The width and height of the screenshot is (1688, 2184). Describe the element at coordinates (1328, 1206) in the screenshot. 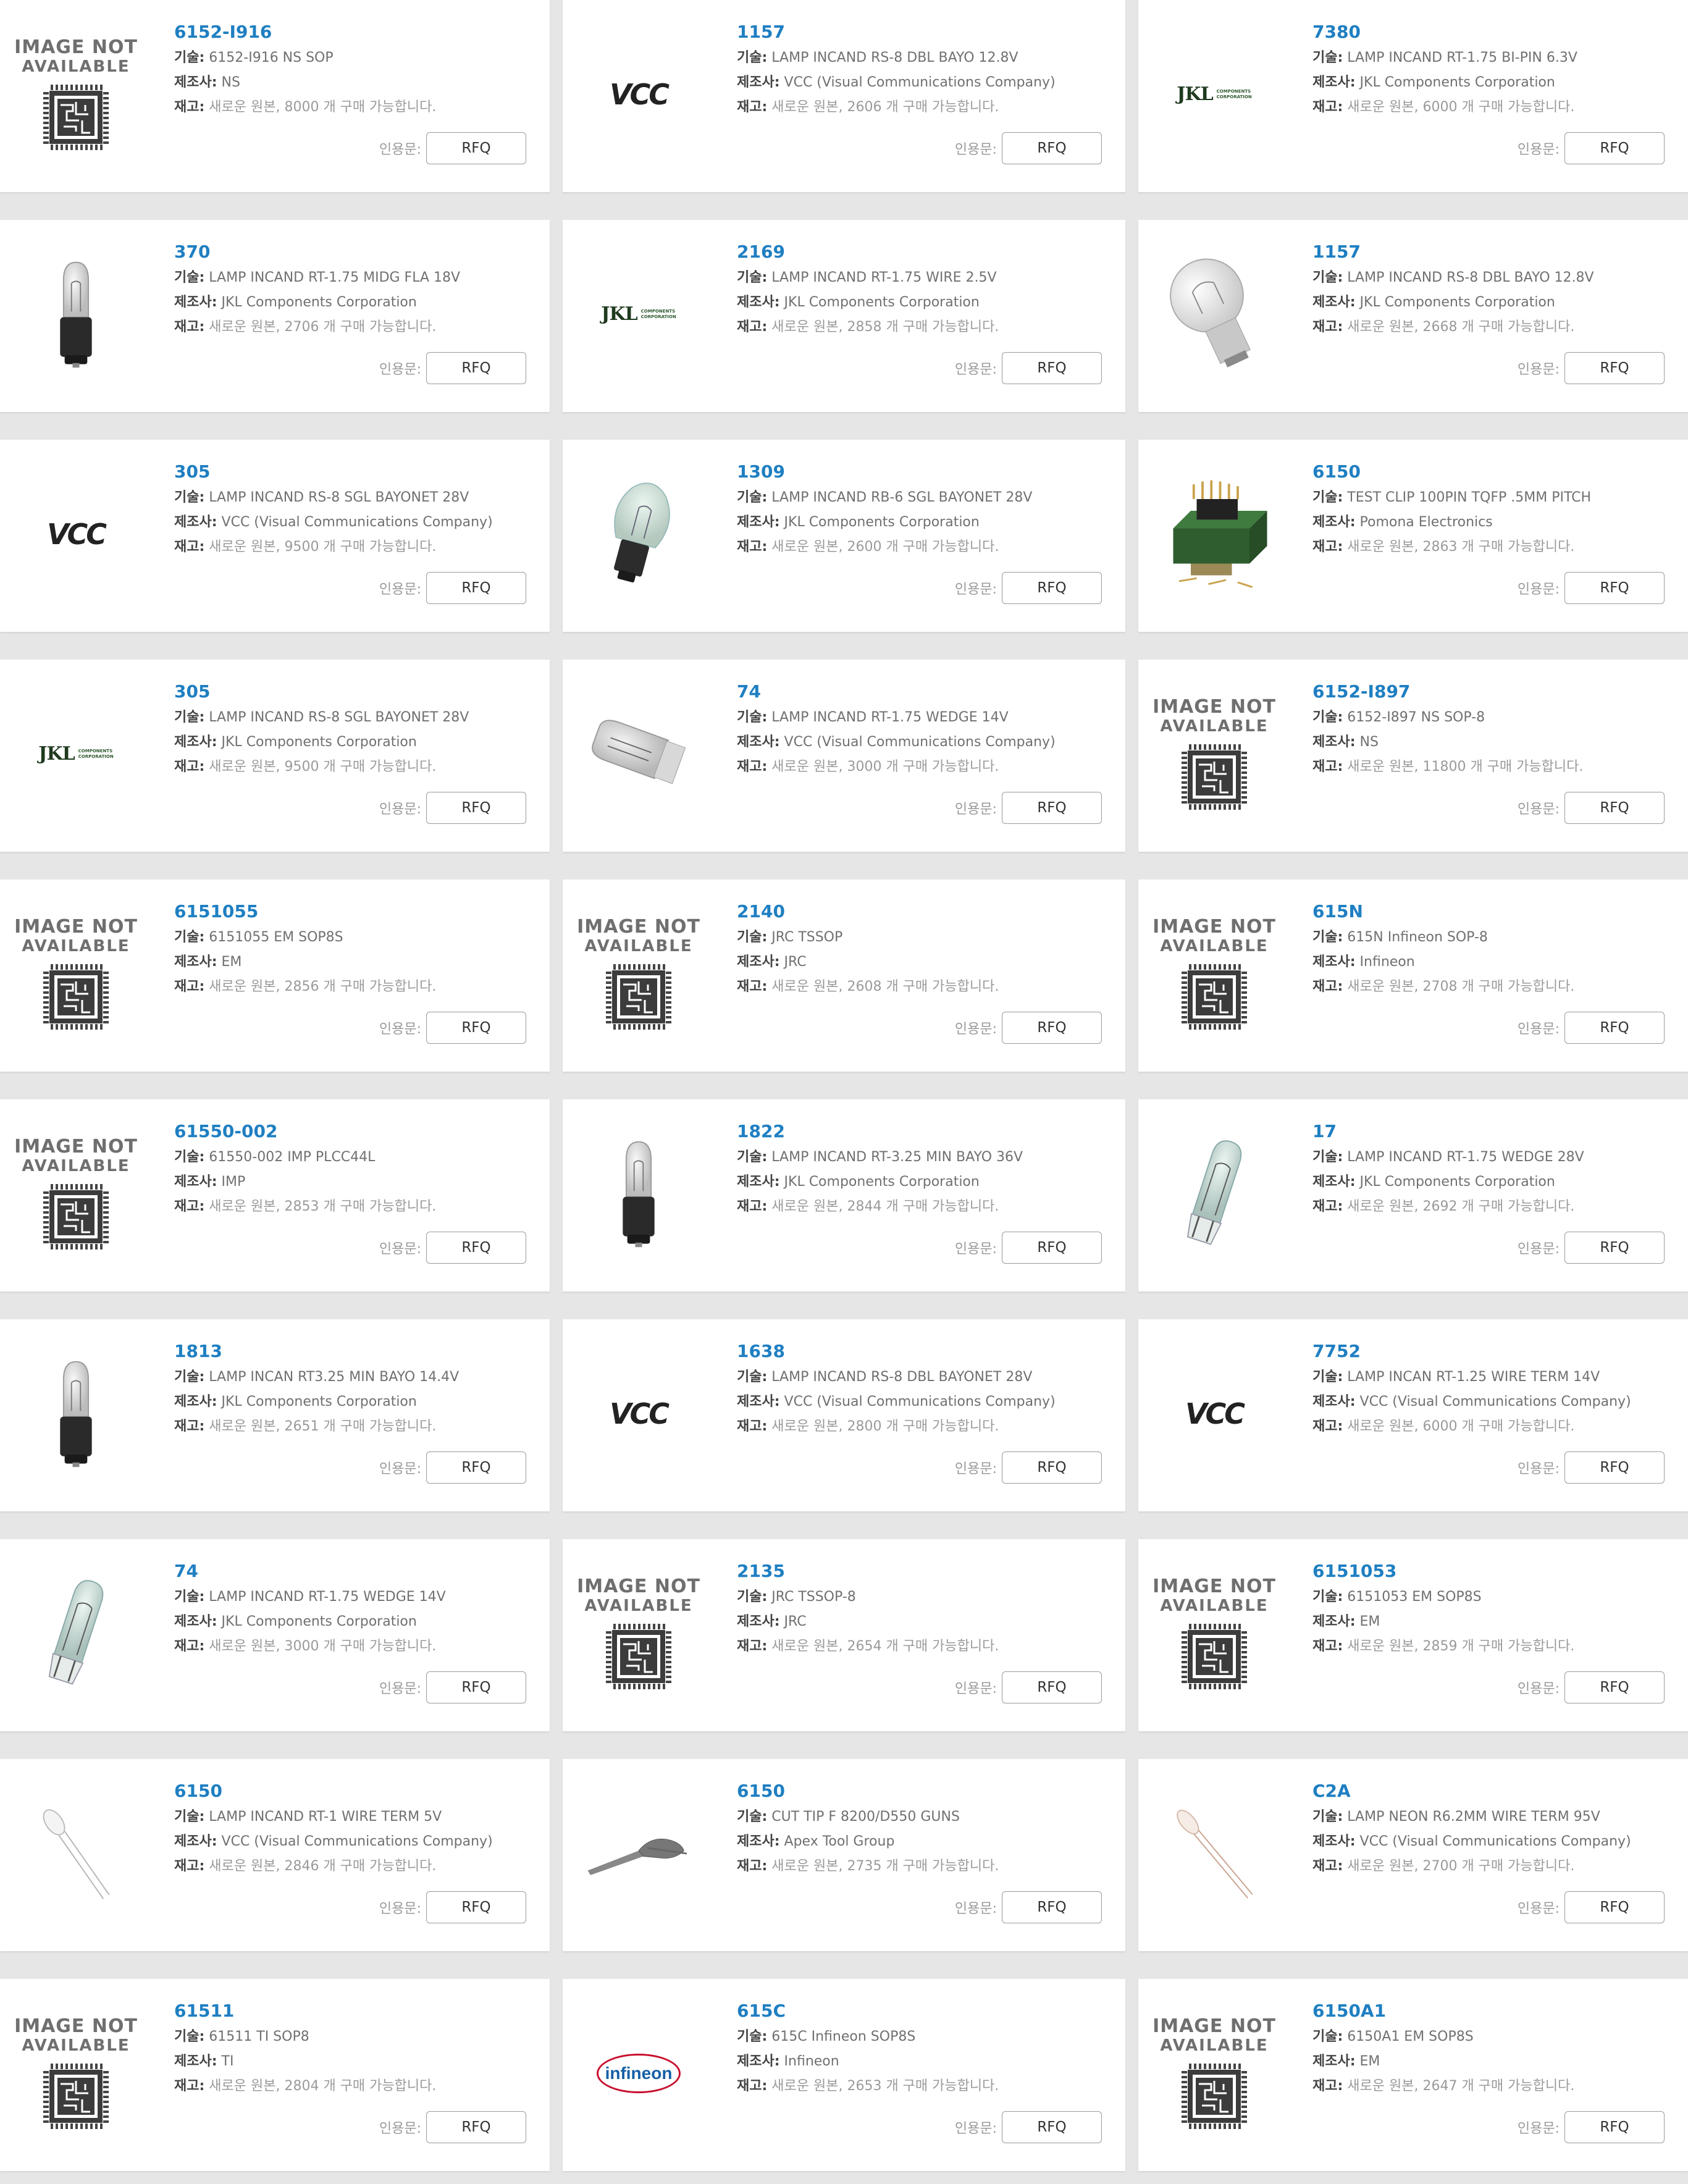

I see `stock-label: 재고:` at that location.